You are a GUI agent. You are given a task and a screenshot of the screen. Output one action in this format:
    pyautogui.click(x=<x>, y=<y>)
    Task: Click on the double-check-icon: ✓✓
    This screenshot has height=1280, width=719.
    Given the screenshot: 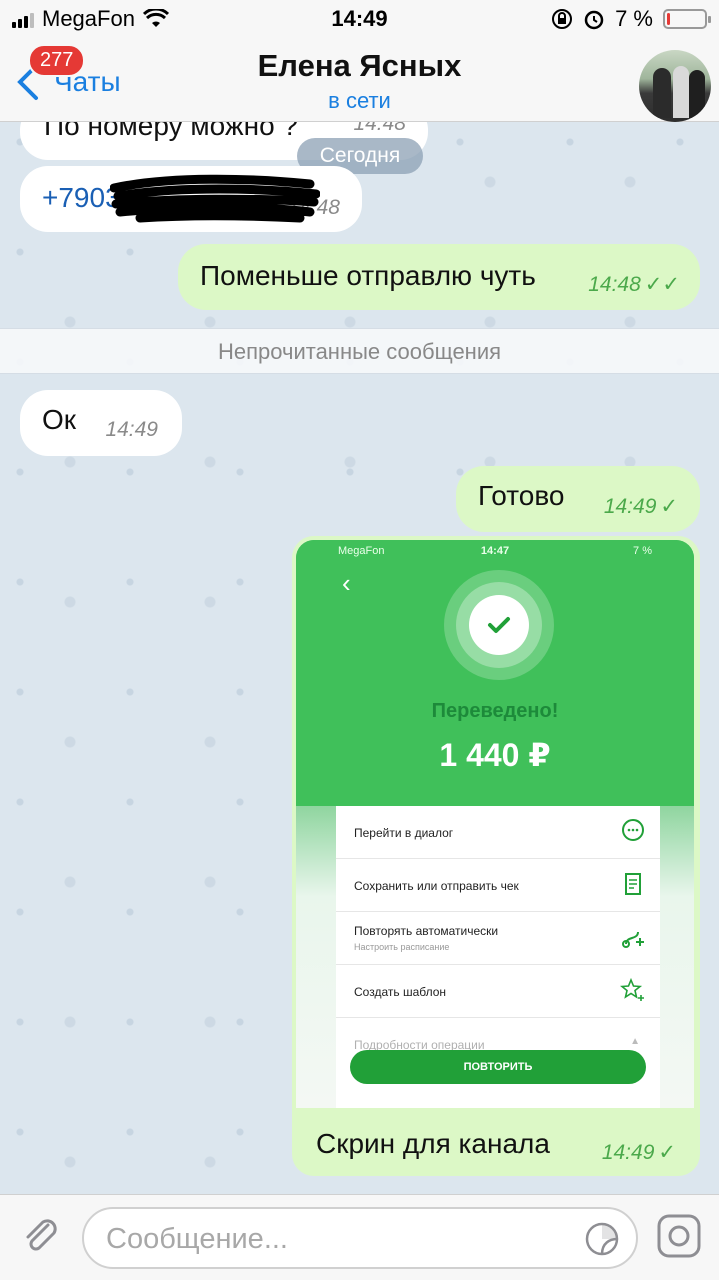 What is the action you would take?
    pyautogui.click(x=662, y=284)
    